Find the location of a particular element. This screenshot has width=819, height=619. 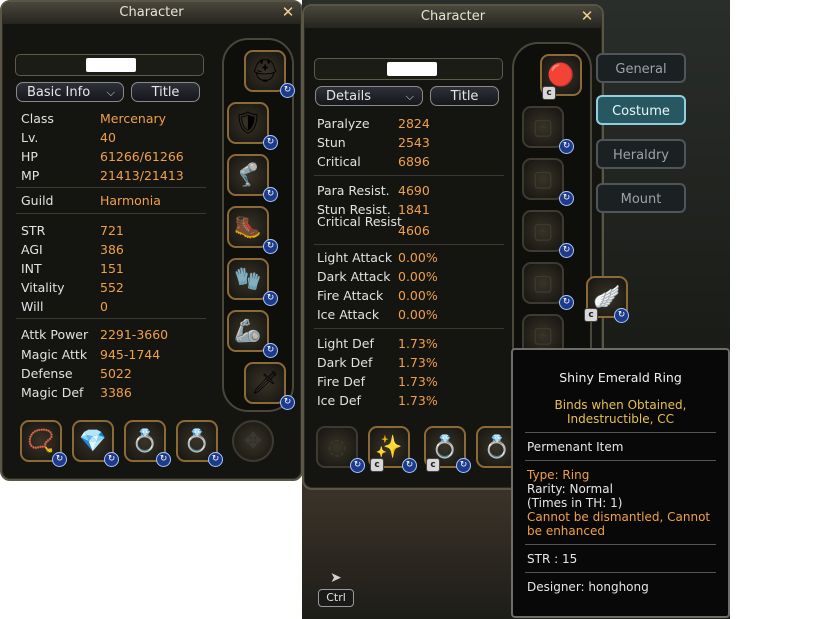

stat-value-text: 4606 is located at coordinates (414, 230).